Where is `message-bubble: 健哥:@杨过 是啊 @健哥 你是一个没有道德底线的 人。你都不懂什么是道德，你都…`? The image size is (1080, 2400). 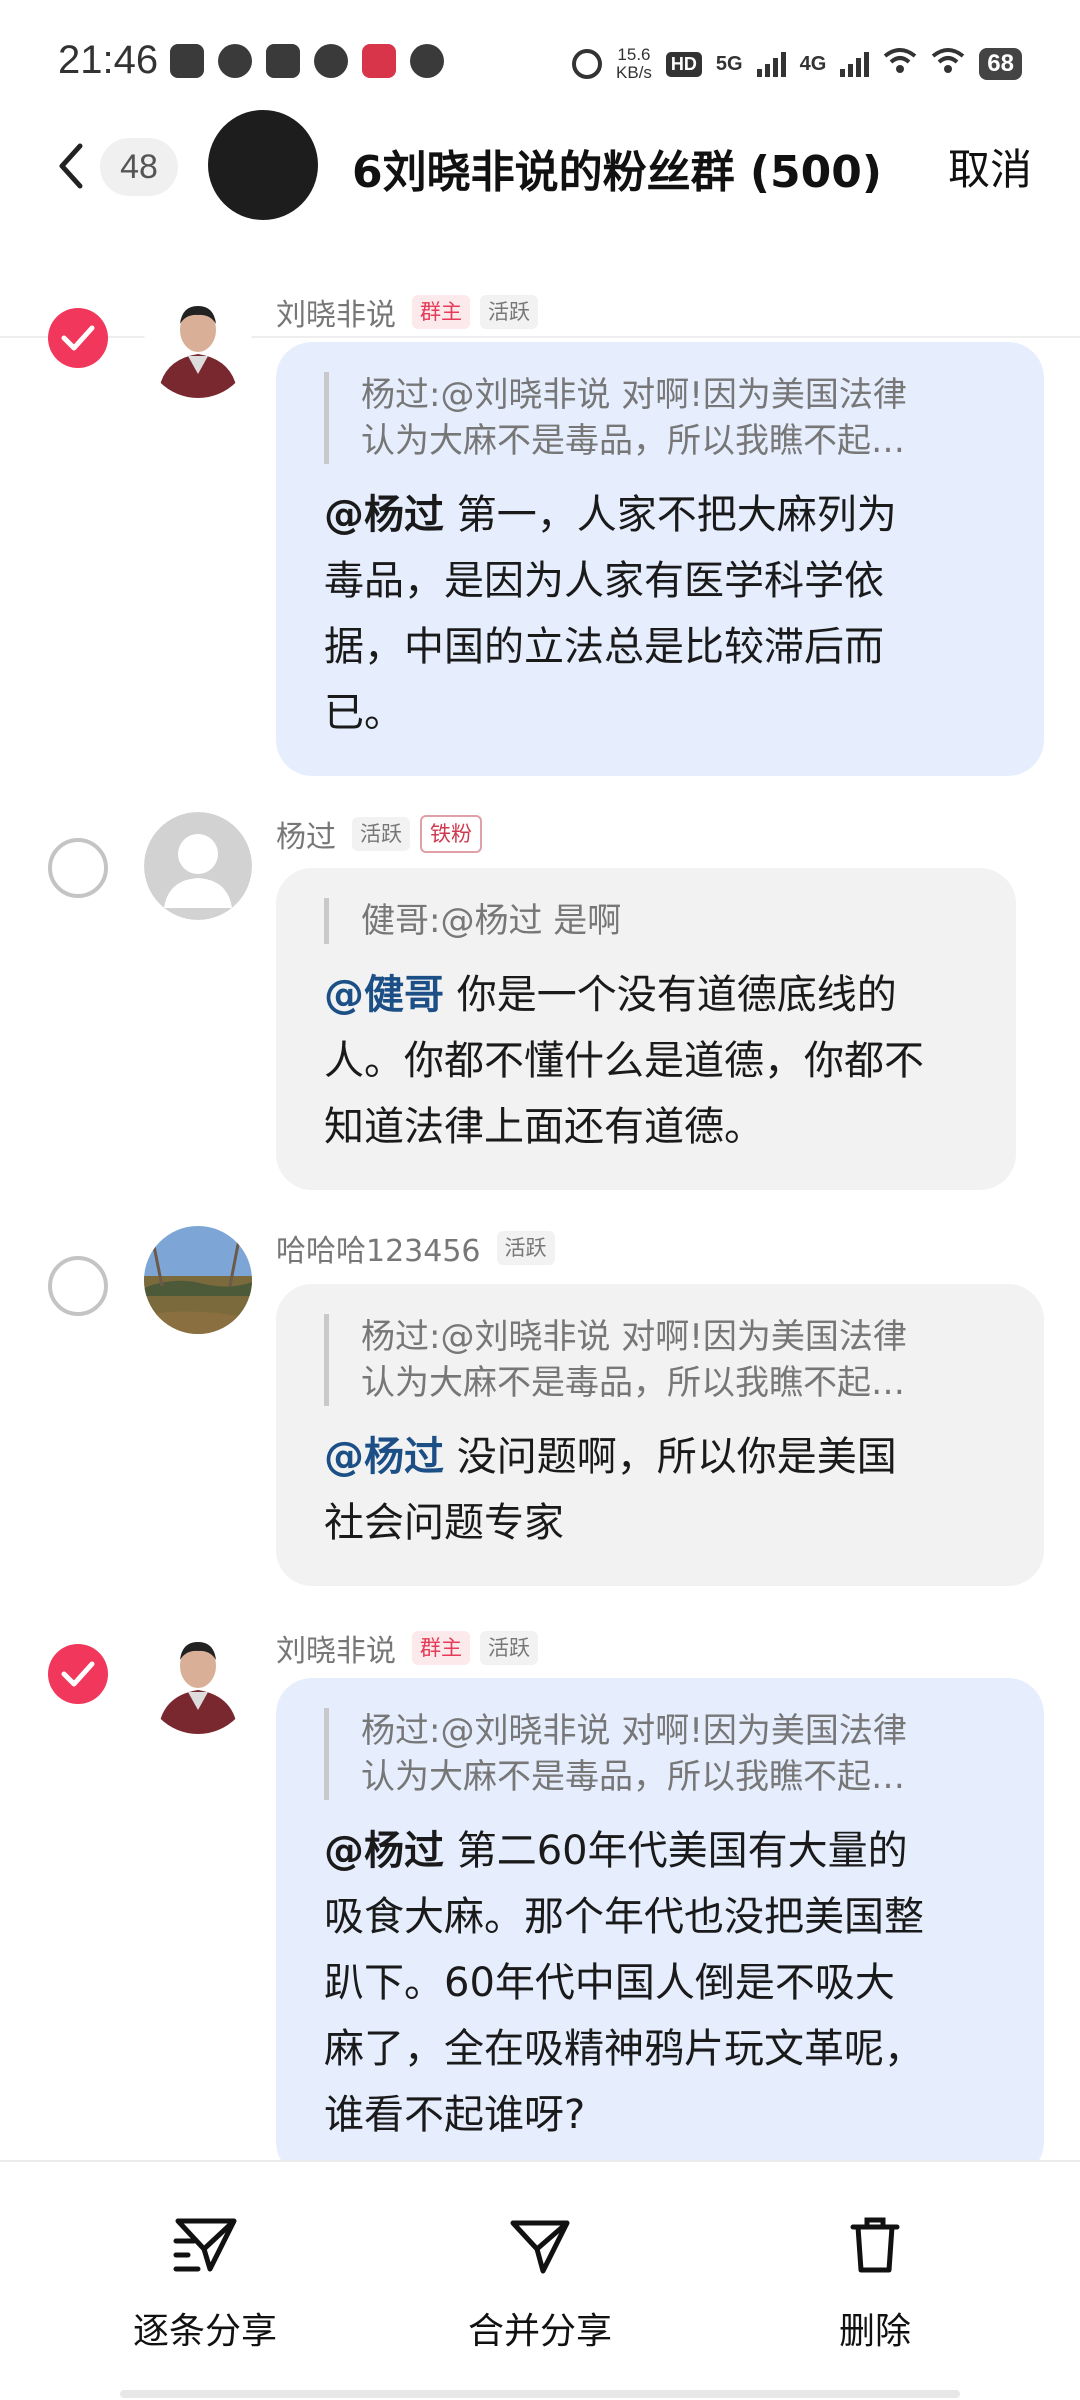
message-bubble: 健哥:@杨过 是啊 @健哥 你是一个没有道德底线的 人。你都不懂什么是道德，你都… is located at coordinates (646, 1029).